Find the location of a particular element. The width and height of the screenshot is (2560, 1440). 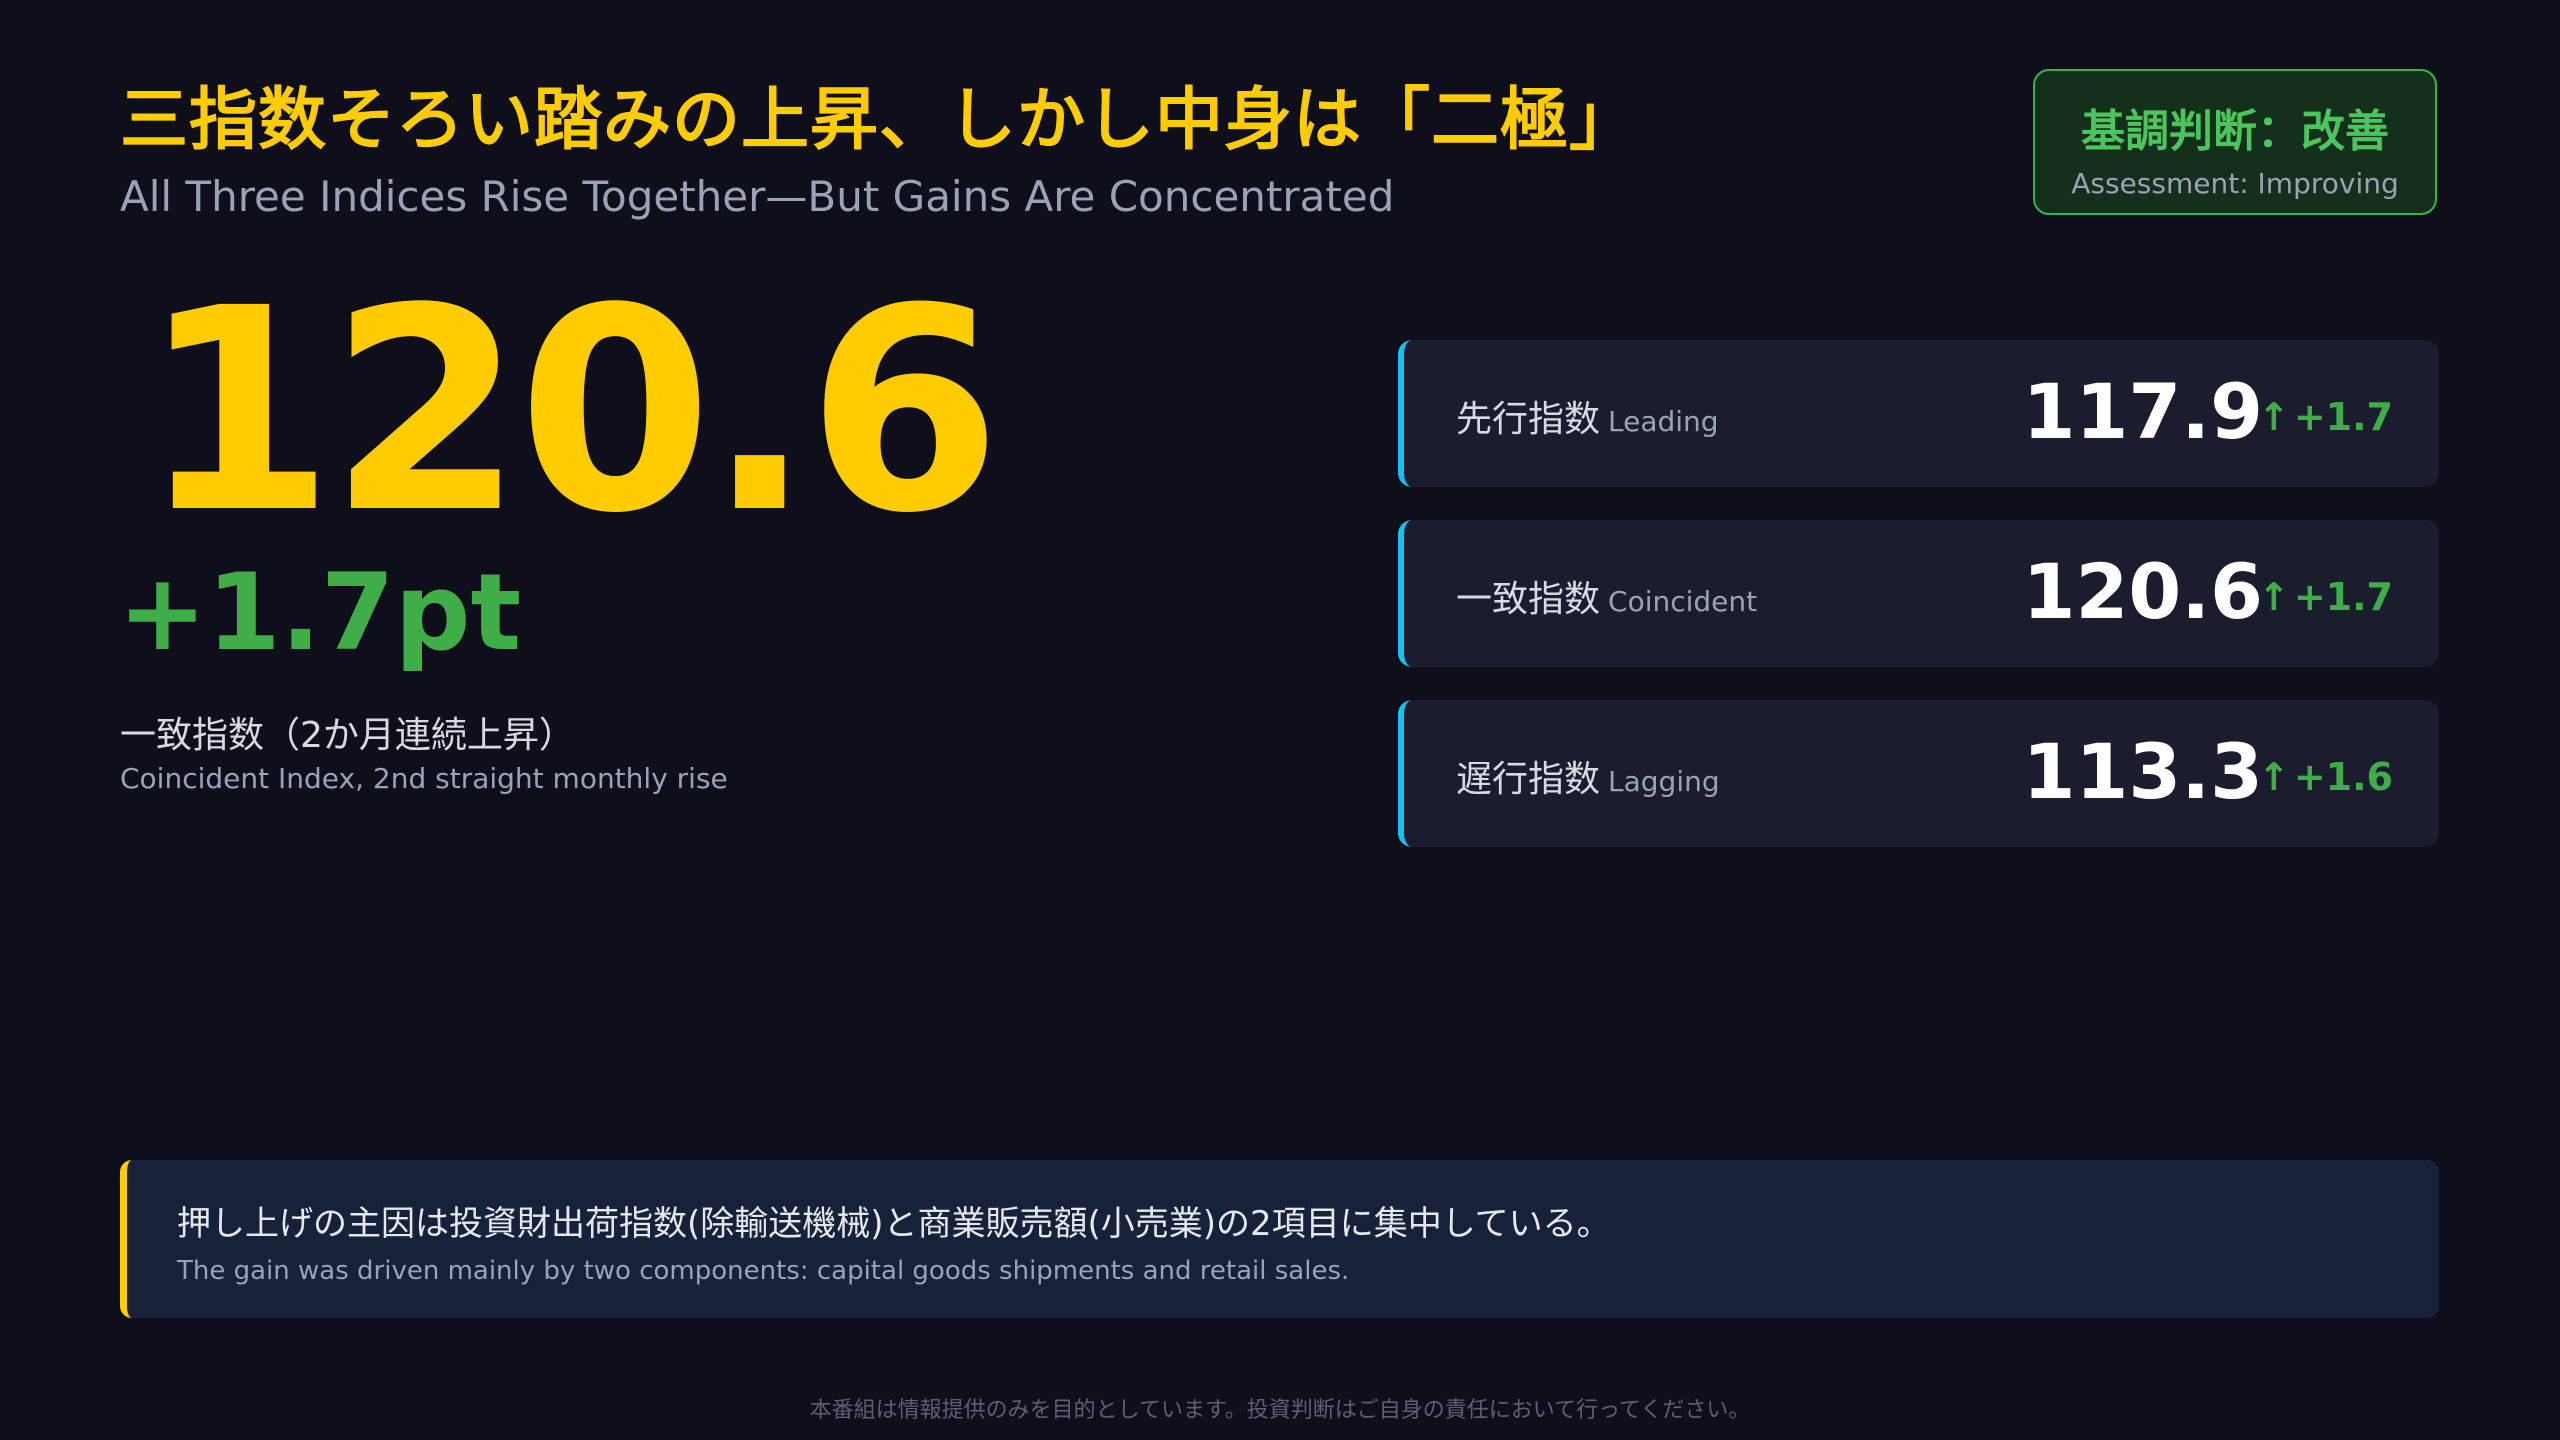

index-card-label: 一致指数 Coincident is located at coordinates (1606, 596).